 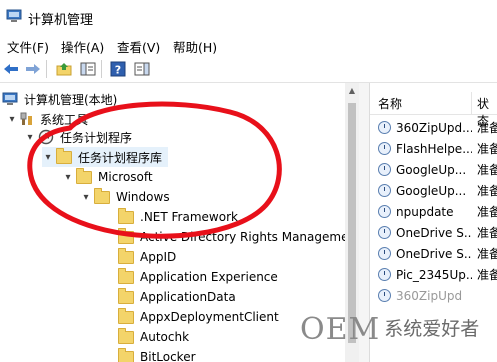 What do you see at coordinates (189, 217) in the screenshot?
I see `tree-label: .NET Framework` at bounding box center [189, 217].